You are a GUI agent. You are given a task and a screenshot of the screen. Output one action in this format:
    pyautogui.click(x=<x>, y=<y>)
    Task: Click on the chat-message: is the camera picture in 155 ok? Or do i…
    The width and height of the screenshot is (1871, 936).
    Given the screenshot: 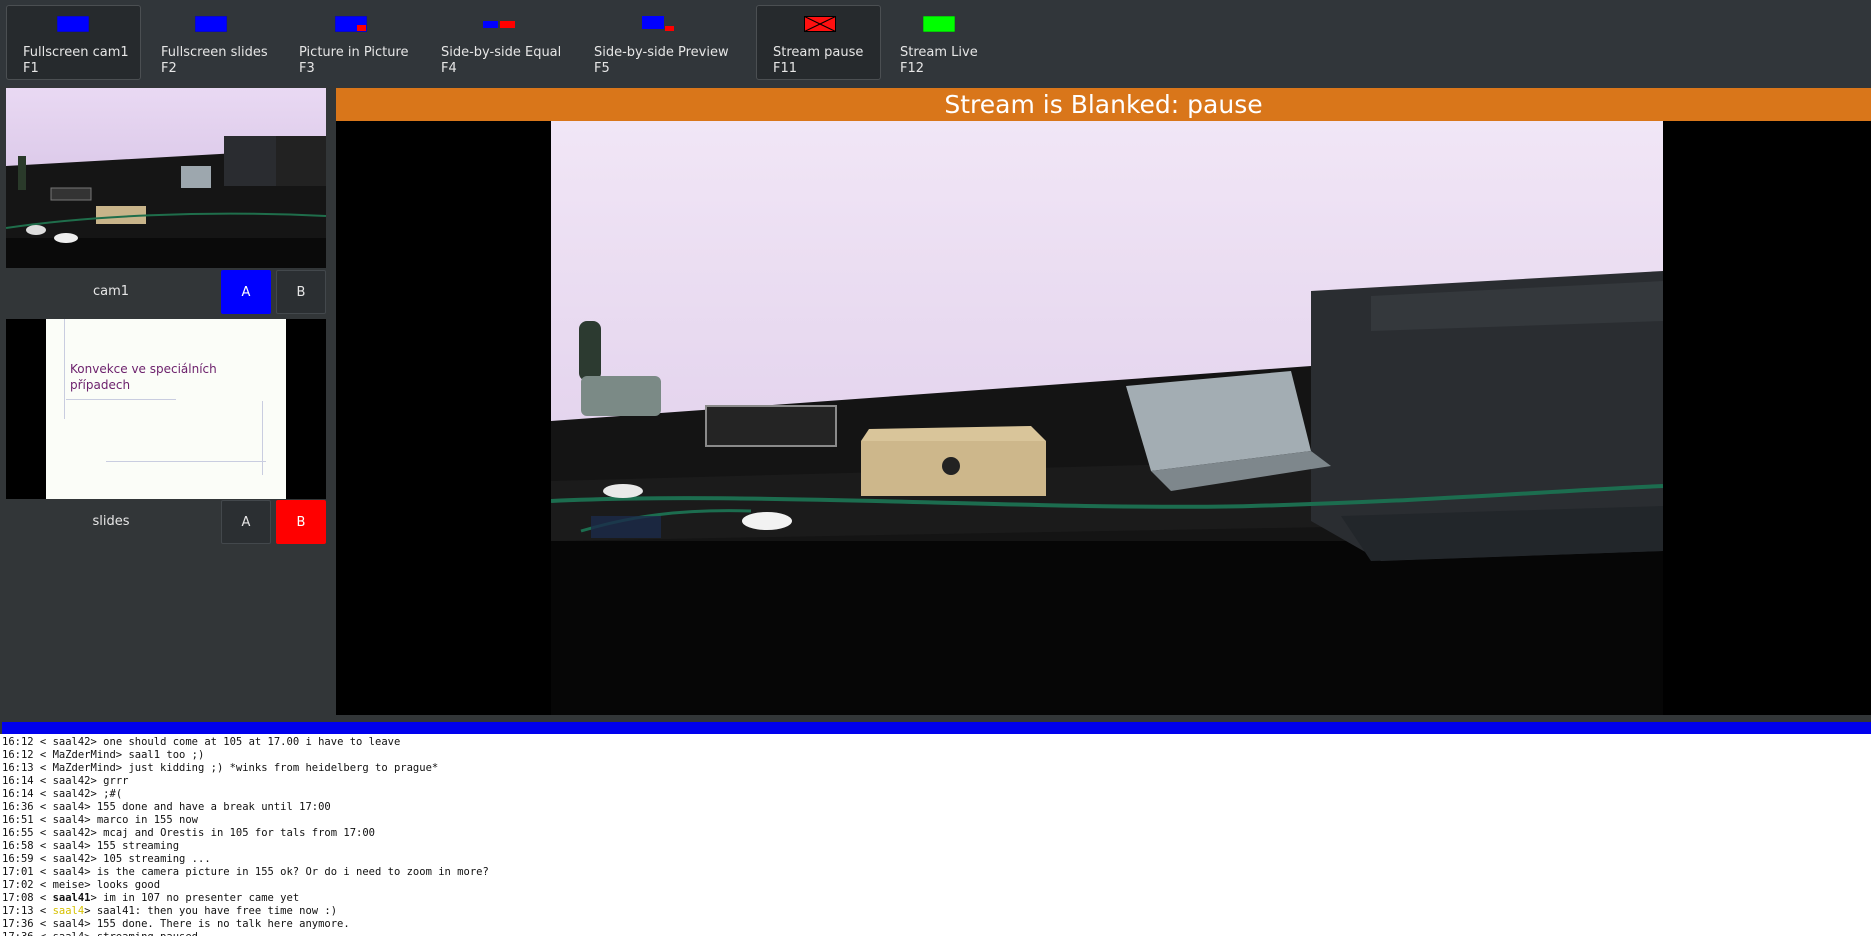 What is the action you would take?
    pyautogui.click(x=292, y=872)
    